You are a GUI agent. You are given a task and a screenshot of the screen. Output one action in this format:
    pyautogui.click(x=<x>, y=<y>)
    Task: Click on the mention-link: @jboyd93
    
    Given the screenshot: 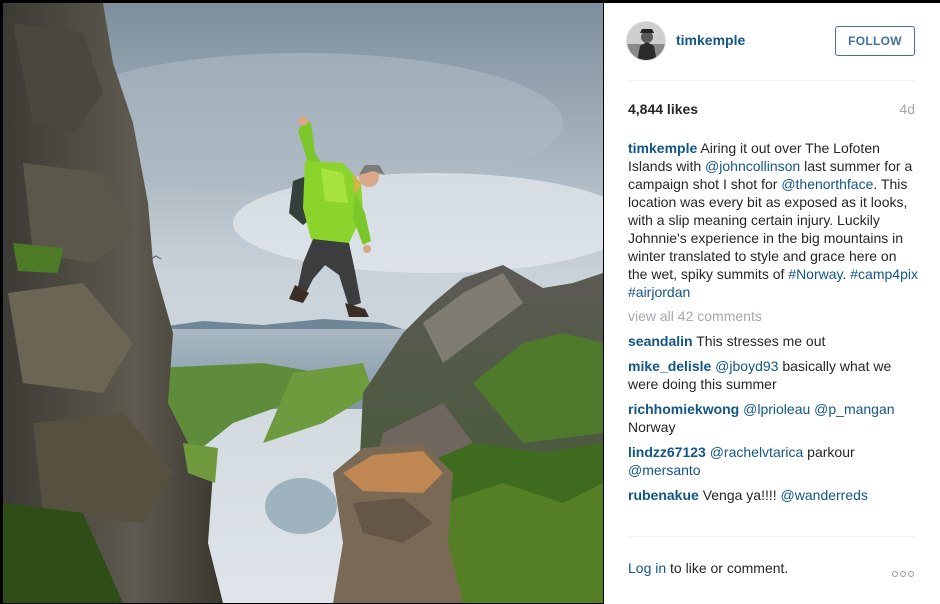 What is the action you would take?
    pyautogui.click(x=746, y=366)
    